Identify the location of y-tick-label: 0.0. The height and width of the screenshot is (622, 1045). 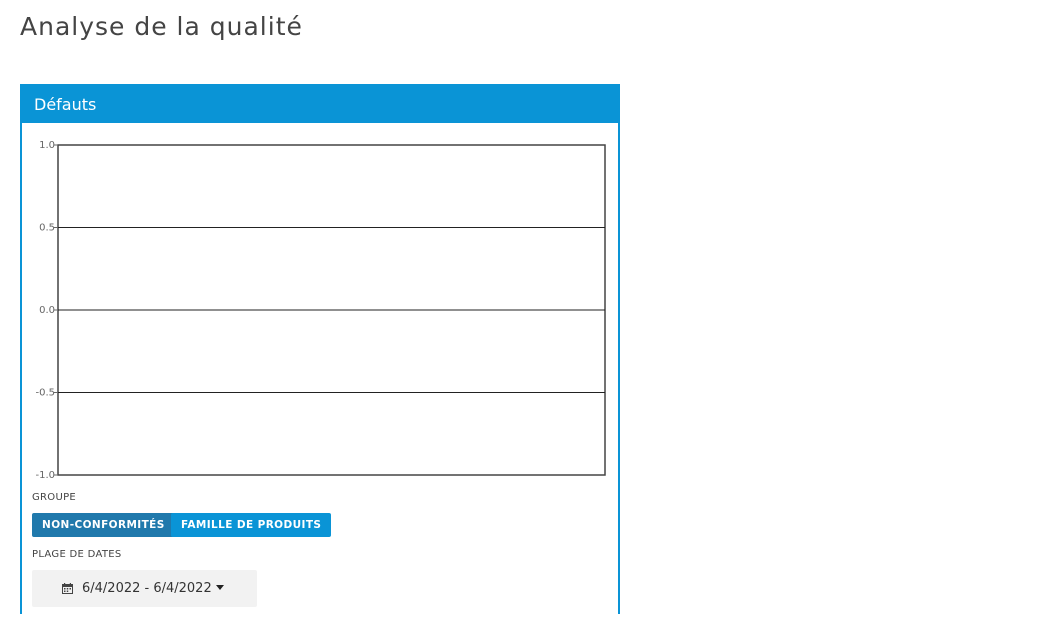
(47, 310).